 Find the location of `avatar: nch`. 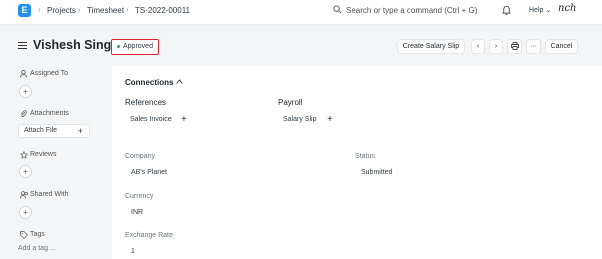

avatar: nch is located at coordinates (567, 8).